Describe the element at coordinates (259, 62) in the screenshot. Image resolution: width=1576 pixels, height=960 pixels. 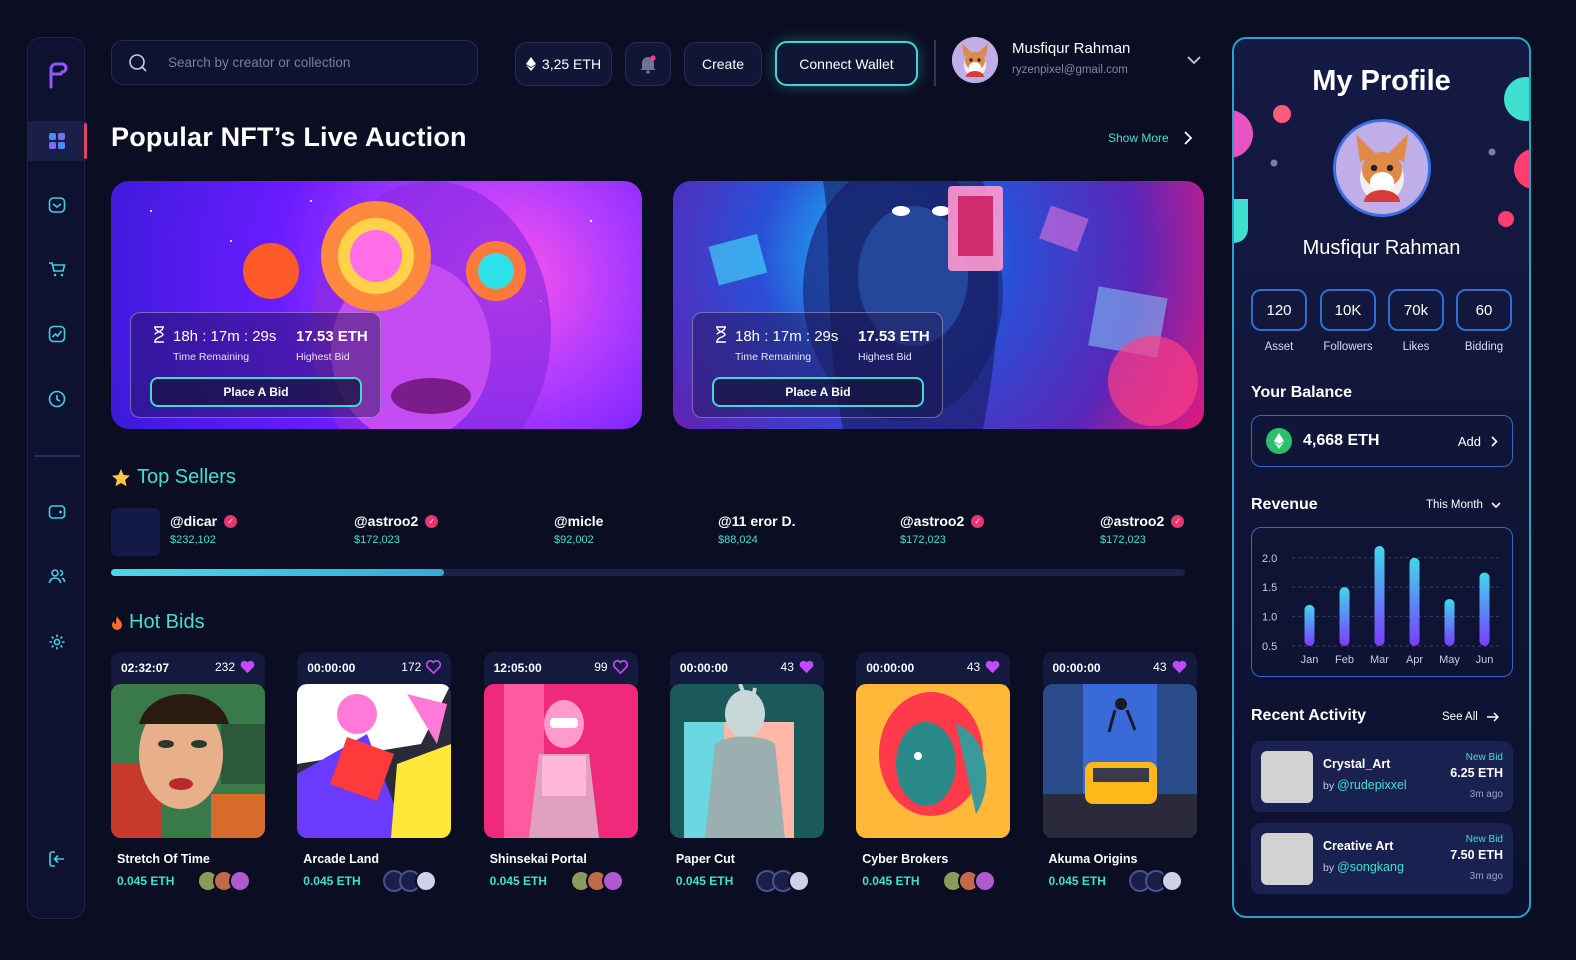
I see `search-input: Search by creator or collection` at that location.